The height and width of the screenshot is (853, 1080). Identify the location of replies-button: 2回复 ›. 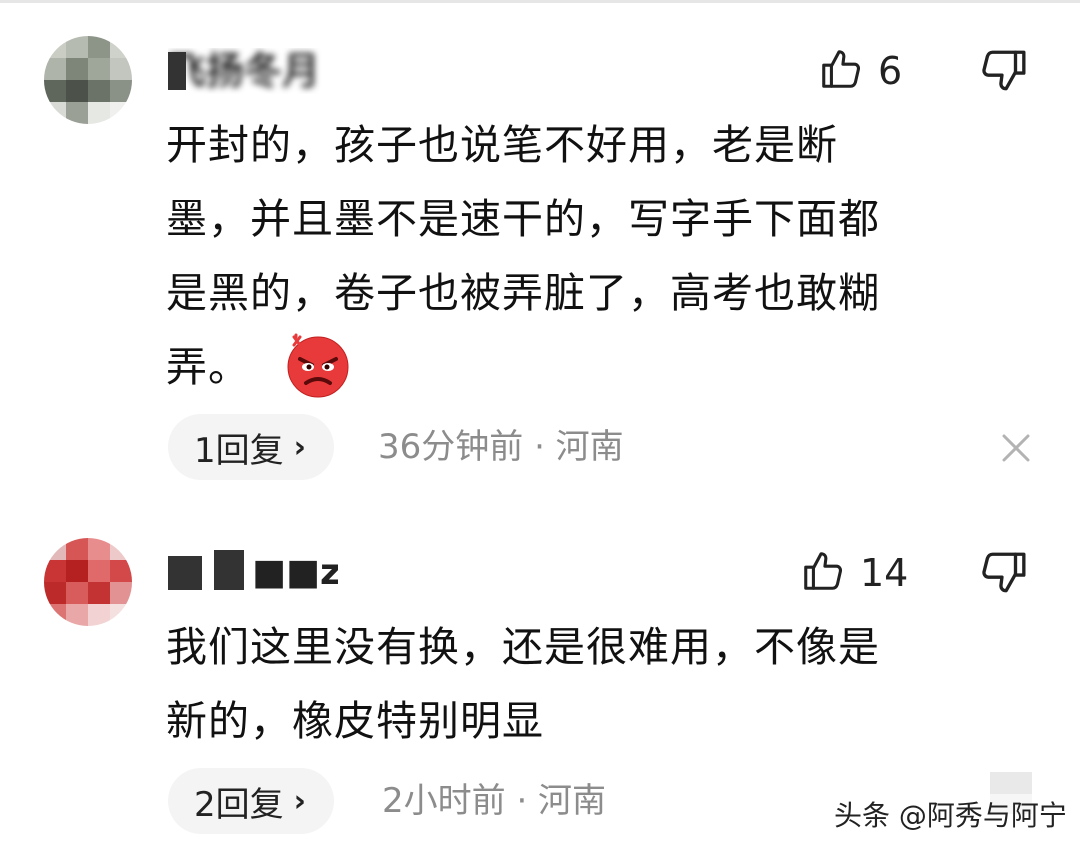
(251, 801).